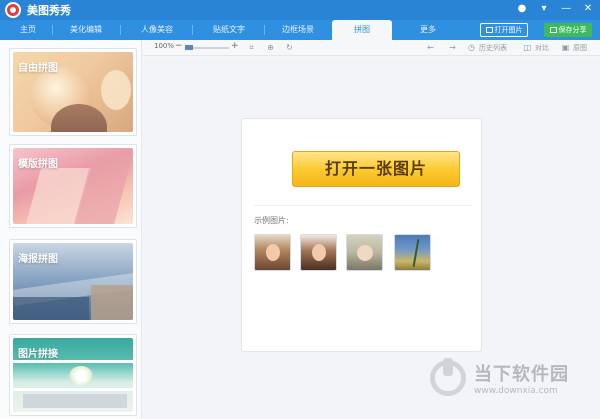 The width and height of the screenshot is (600, 419). Describe the element at coordinates (38, 354) in the screenshot. I see `card-label: 图片拼接` at that location.